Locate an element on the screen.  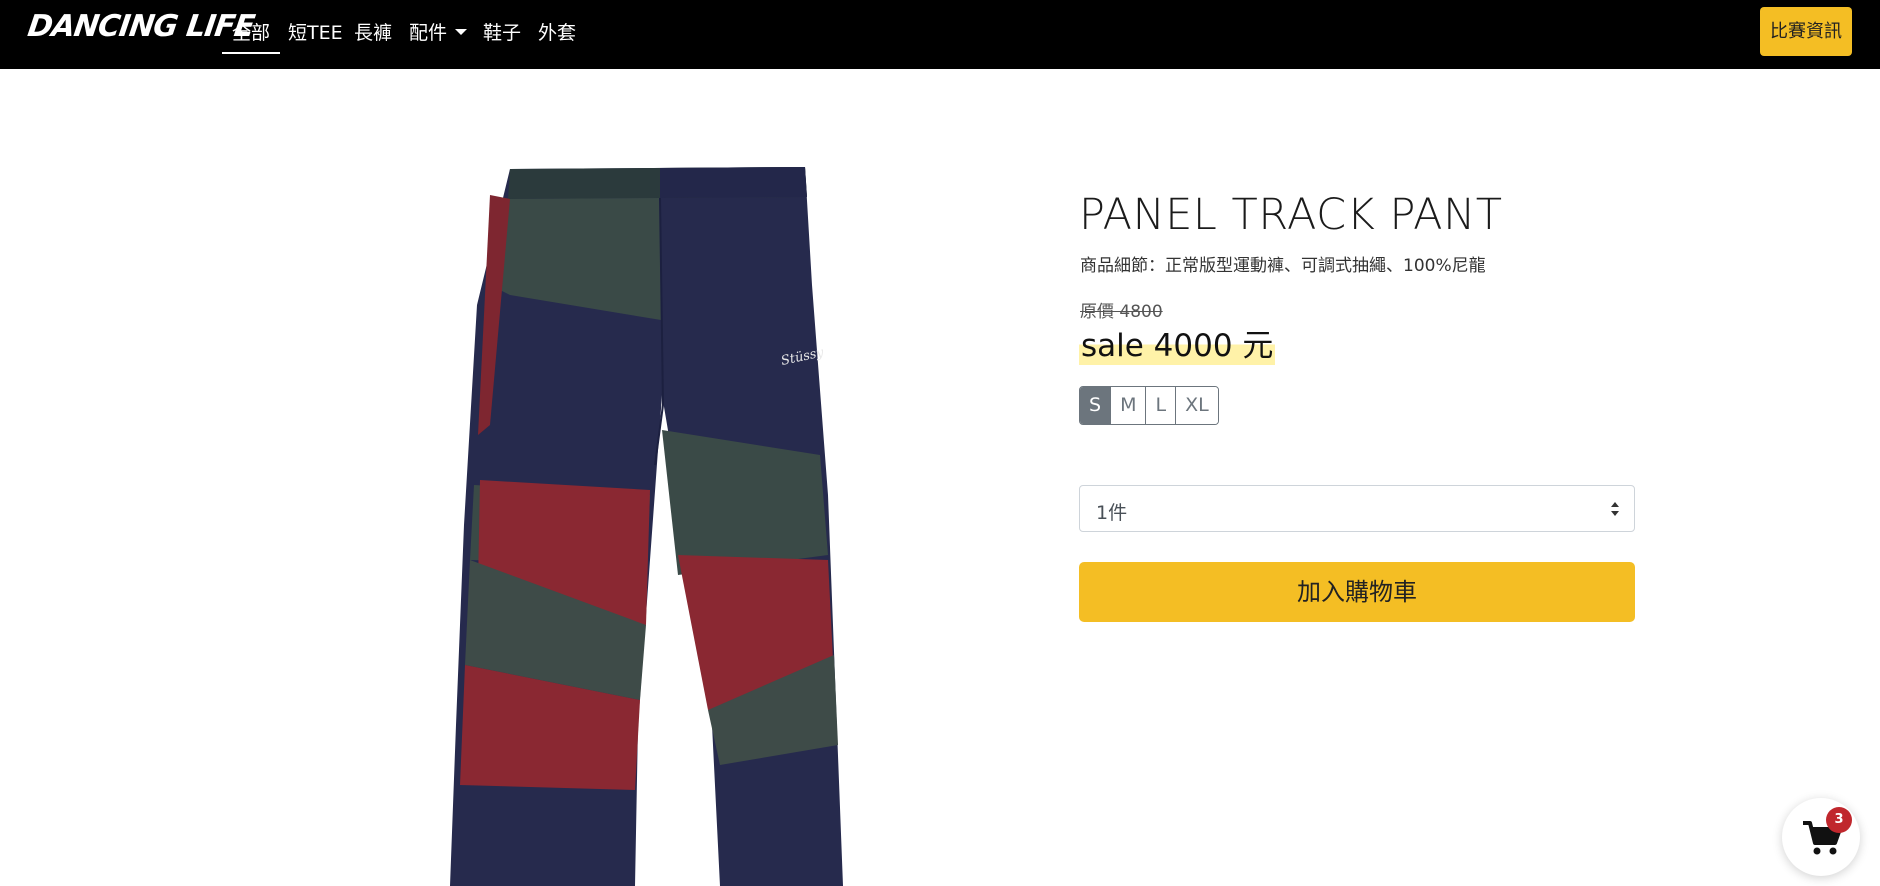
top-navbar: DANCING LIFE 全部 短TEE 長褲 配件 鞋子 外套 比賽資訊 is located at coordinates (940, 34).